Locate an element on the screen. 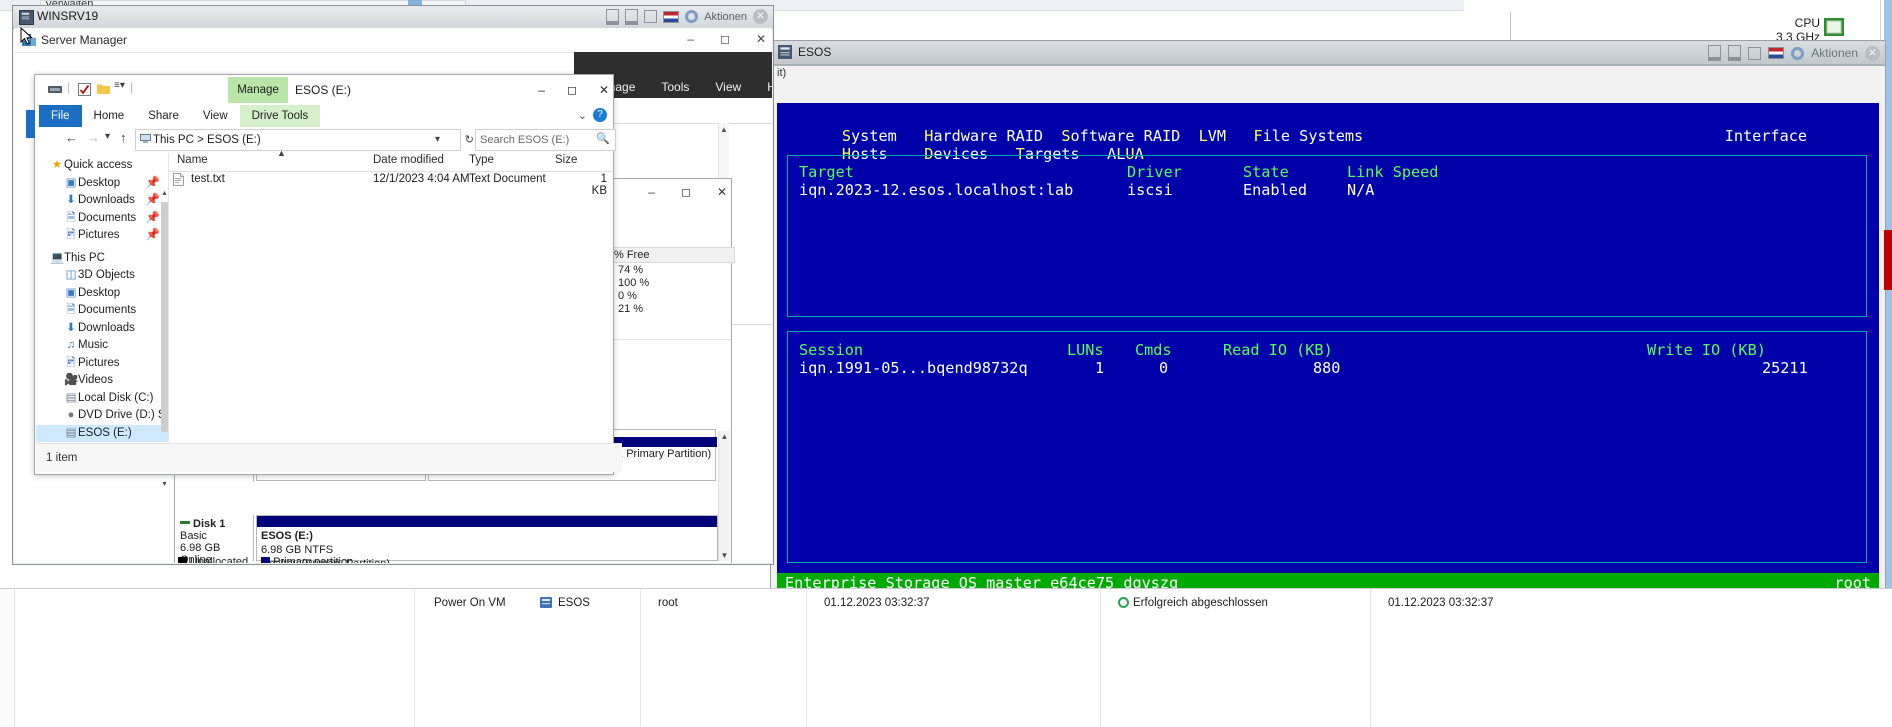  target-row-target: iqn.2023-12.esos.localhost:lab is located at coordinates (936, 190).